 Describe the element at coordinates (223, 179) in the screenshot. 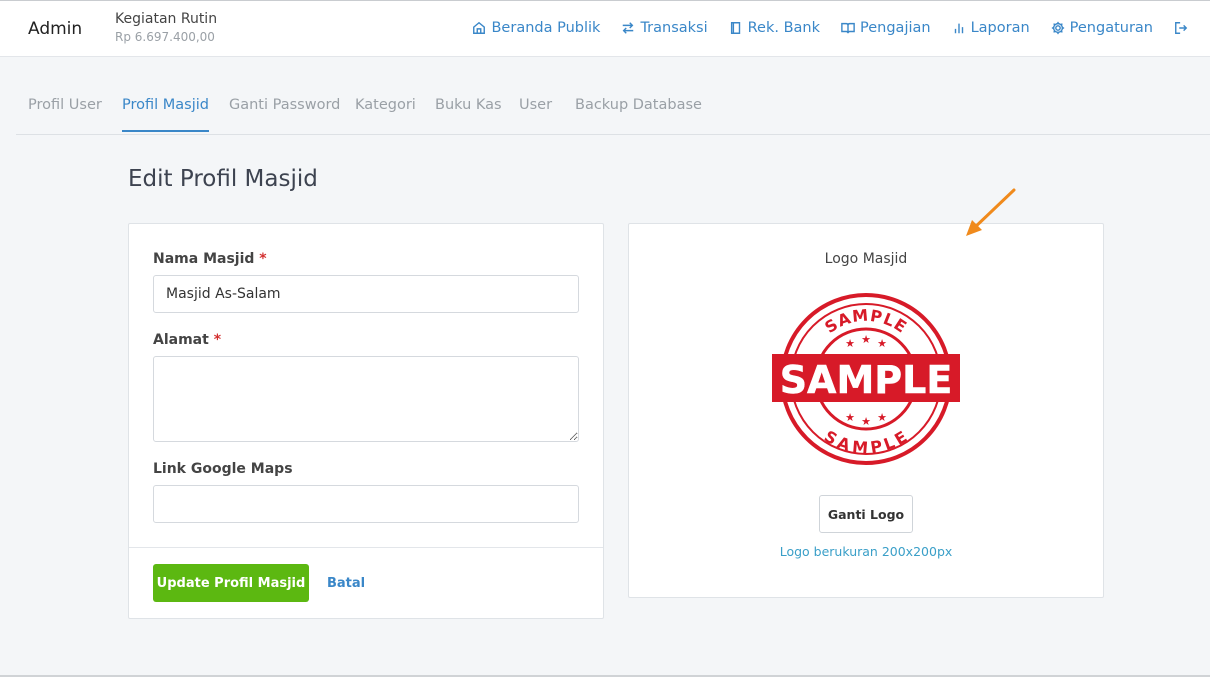

I see `page-title: Edit Profil Masjid` at that location.